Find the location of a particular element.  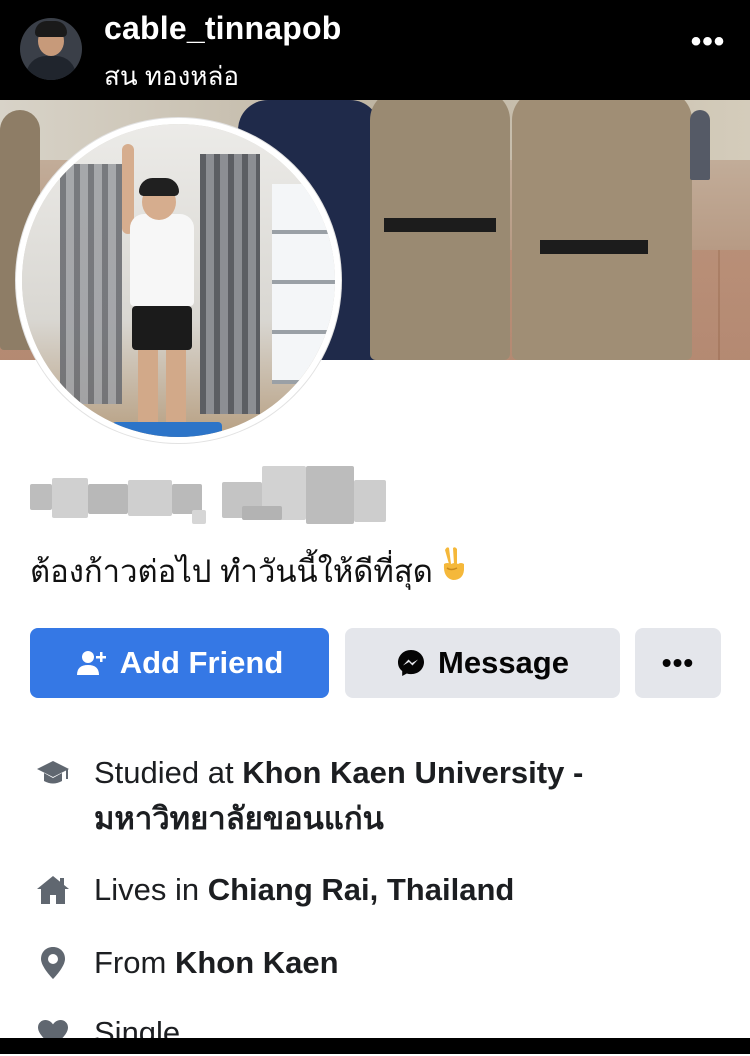

home-icon is located at coordinates (53, 890).